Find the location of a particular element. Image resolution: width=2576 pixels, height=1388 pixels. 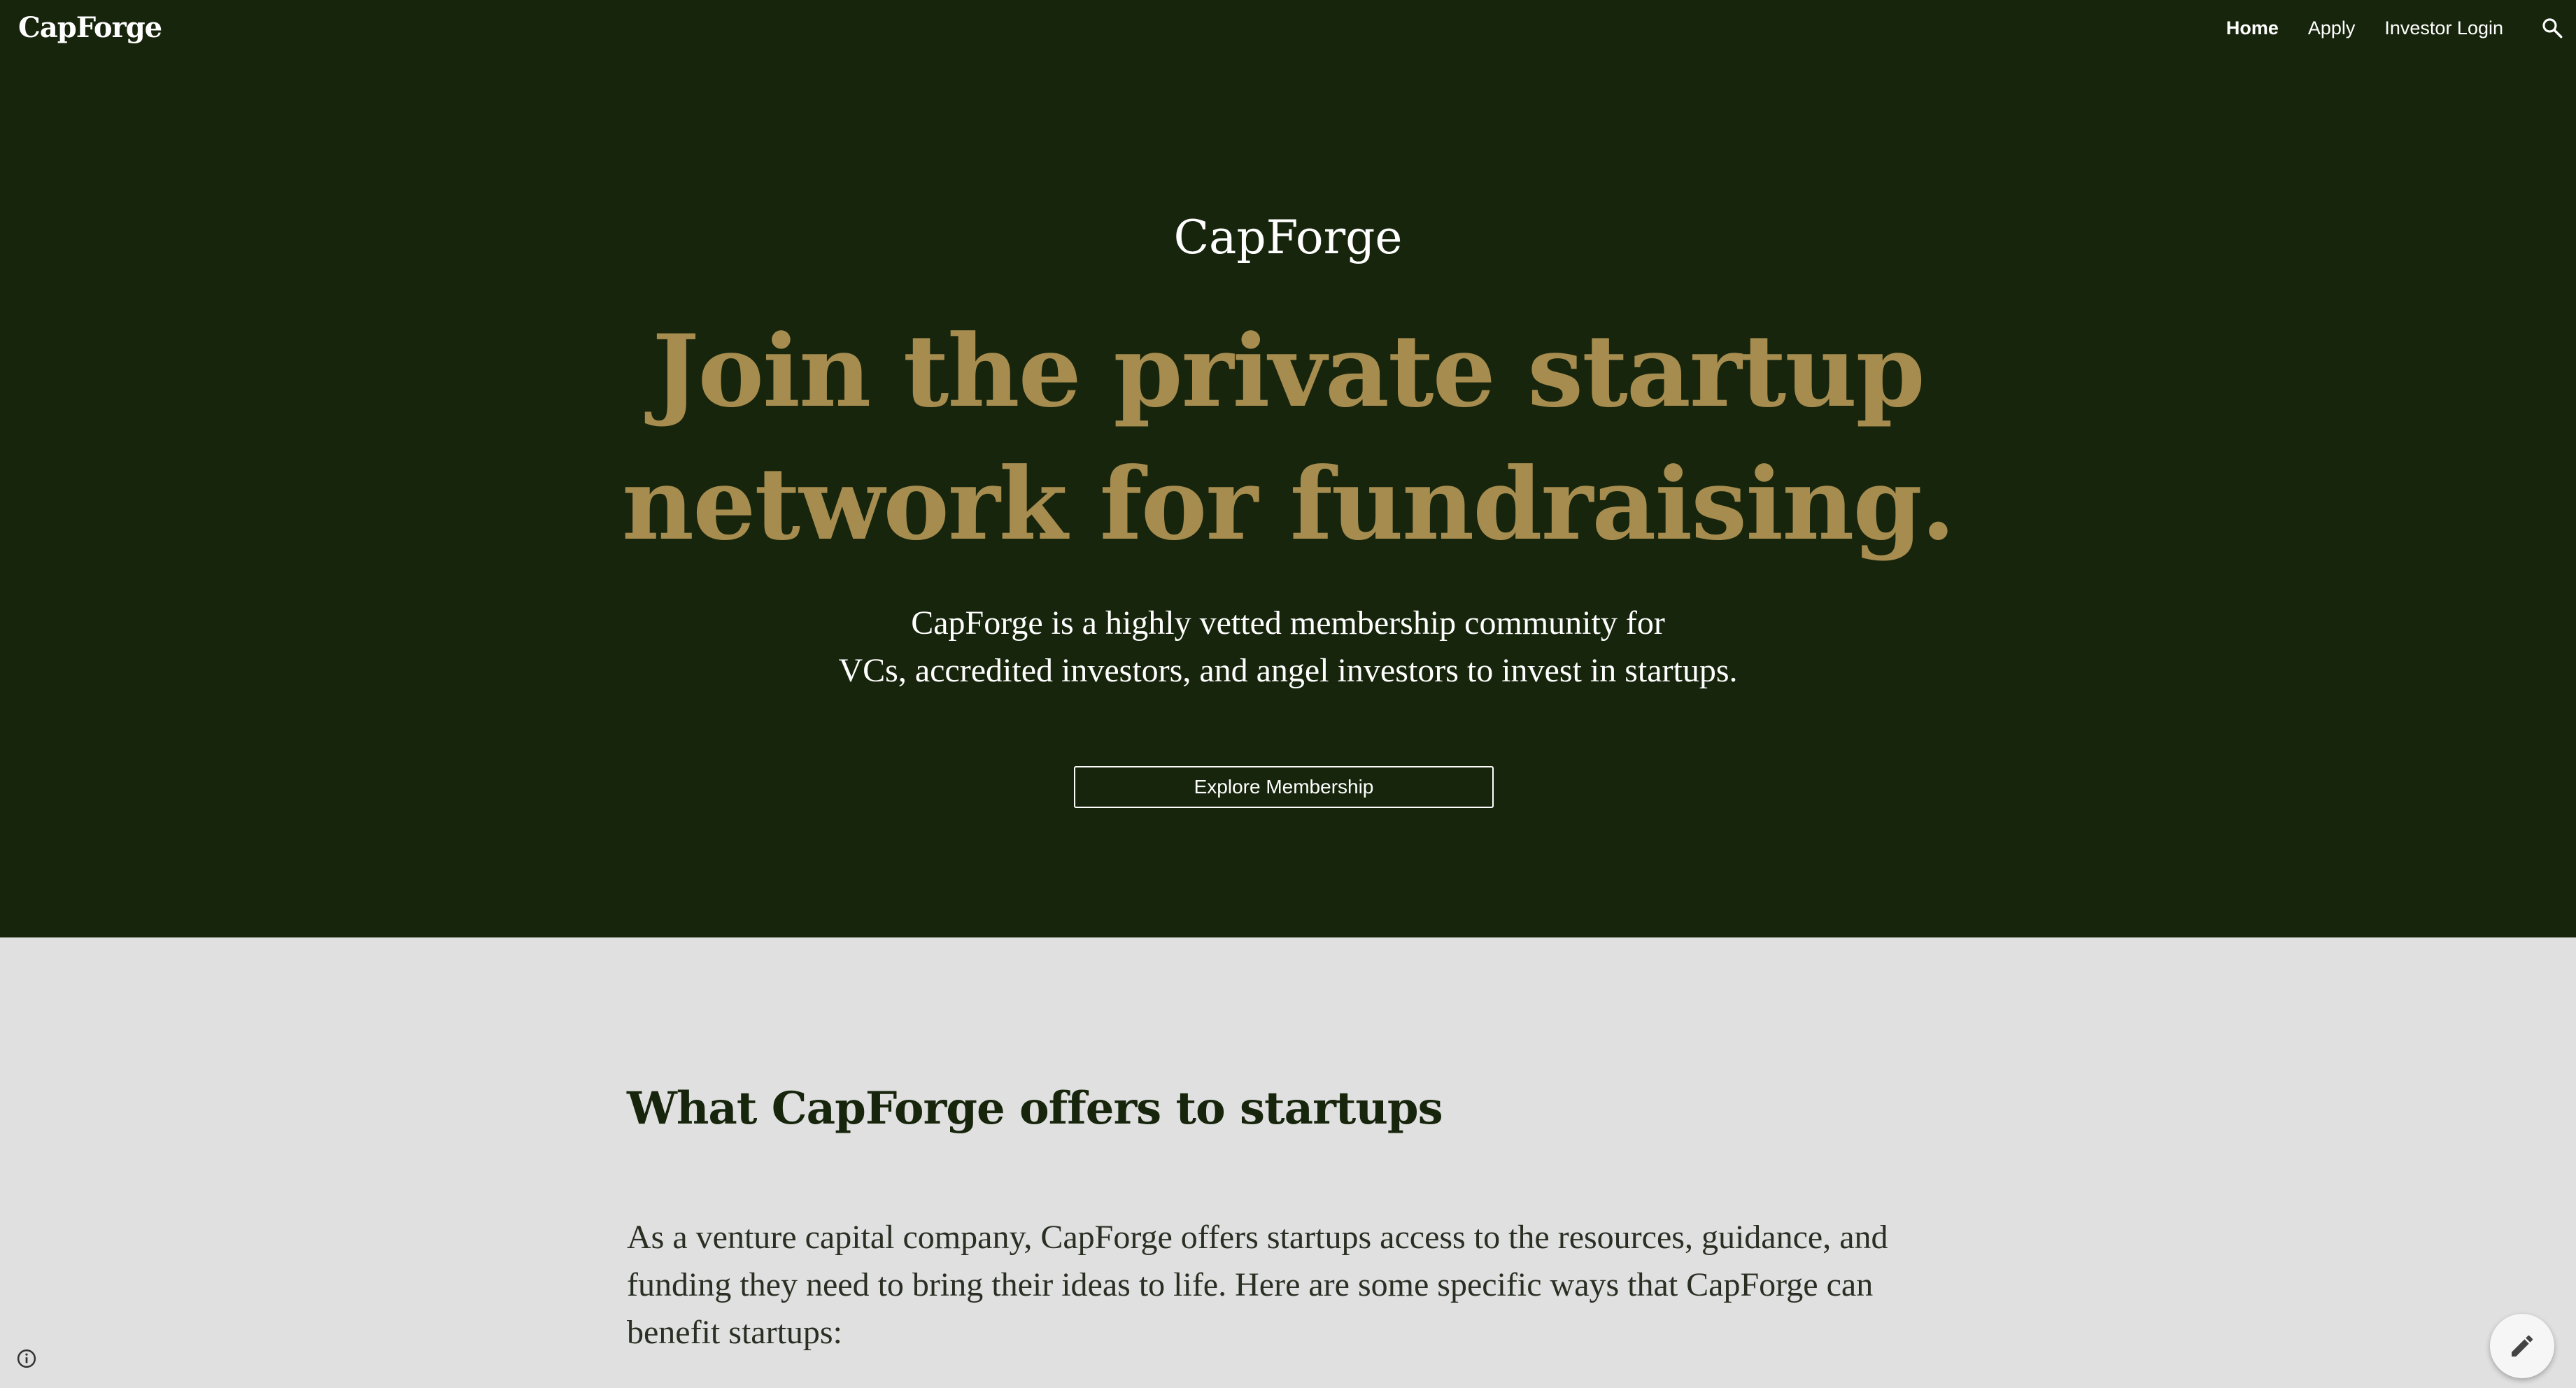

hero-title: CapForge is located at coordinates (1288, 237).